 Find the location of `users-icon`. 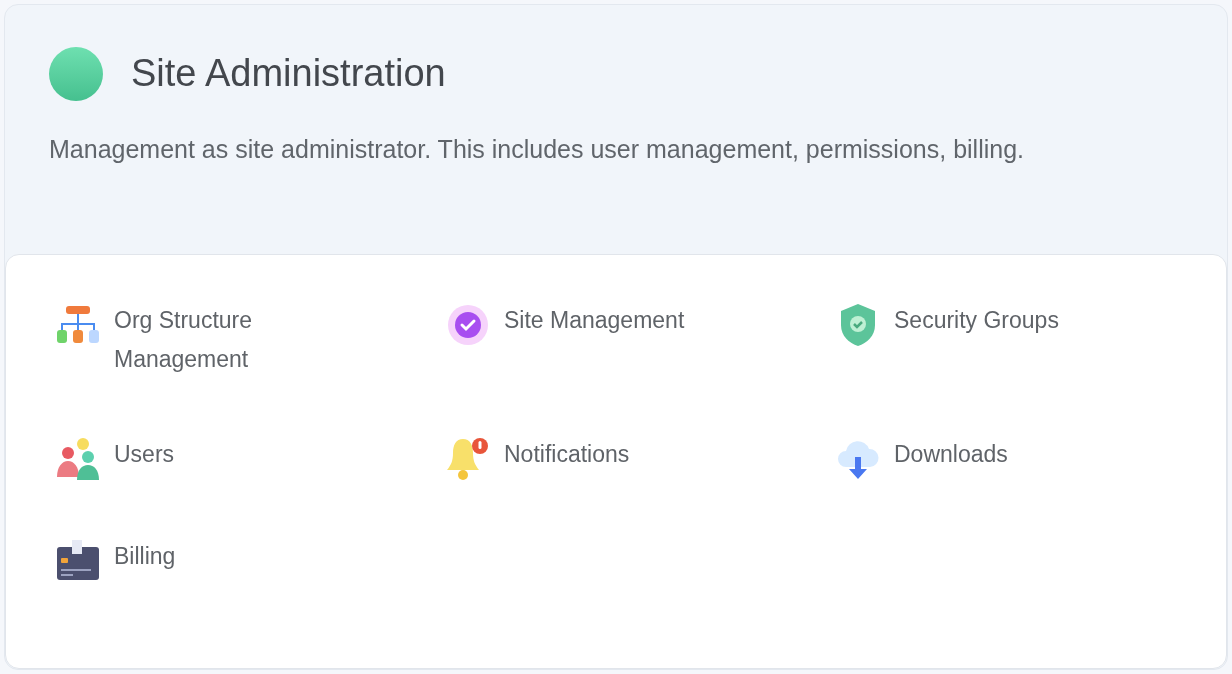

users-icon is located at coordinates (78, 459).